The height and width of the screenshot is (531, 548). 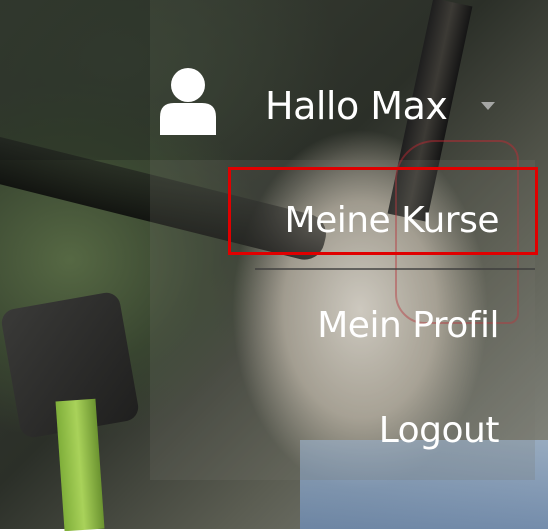 What do you see at coordinates (488, 106) in the screenshot?
I see `caret-down-icon` at bounding box center [488, 106].